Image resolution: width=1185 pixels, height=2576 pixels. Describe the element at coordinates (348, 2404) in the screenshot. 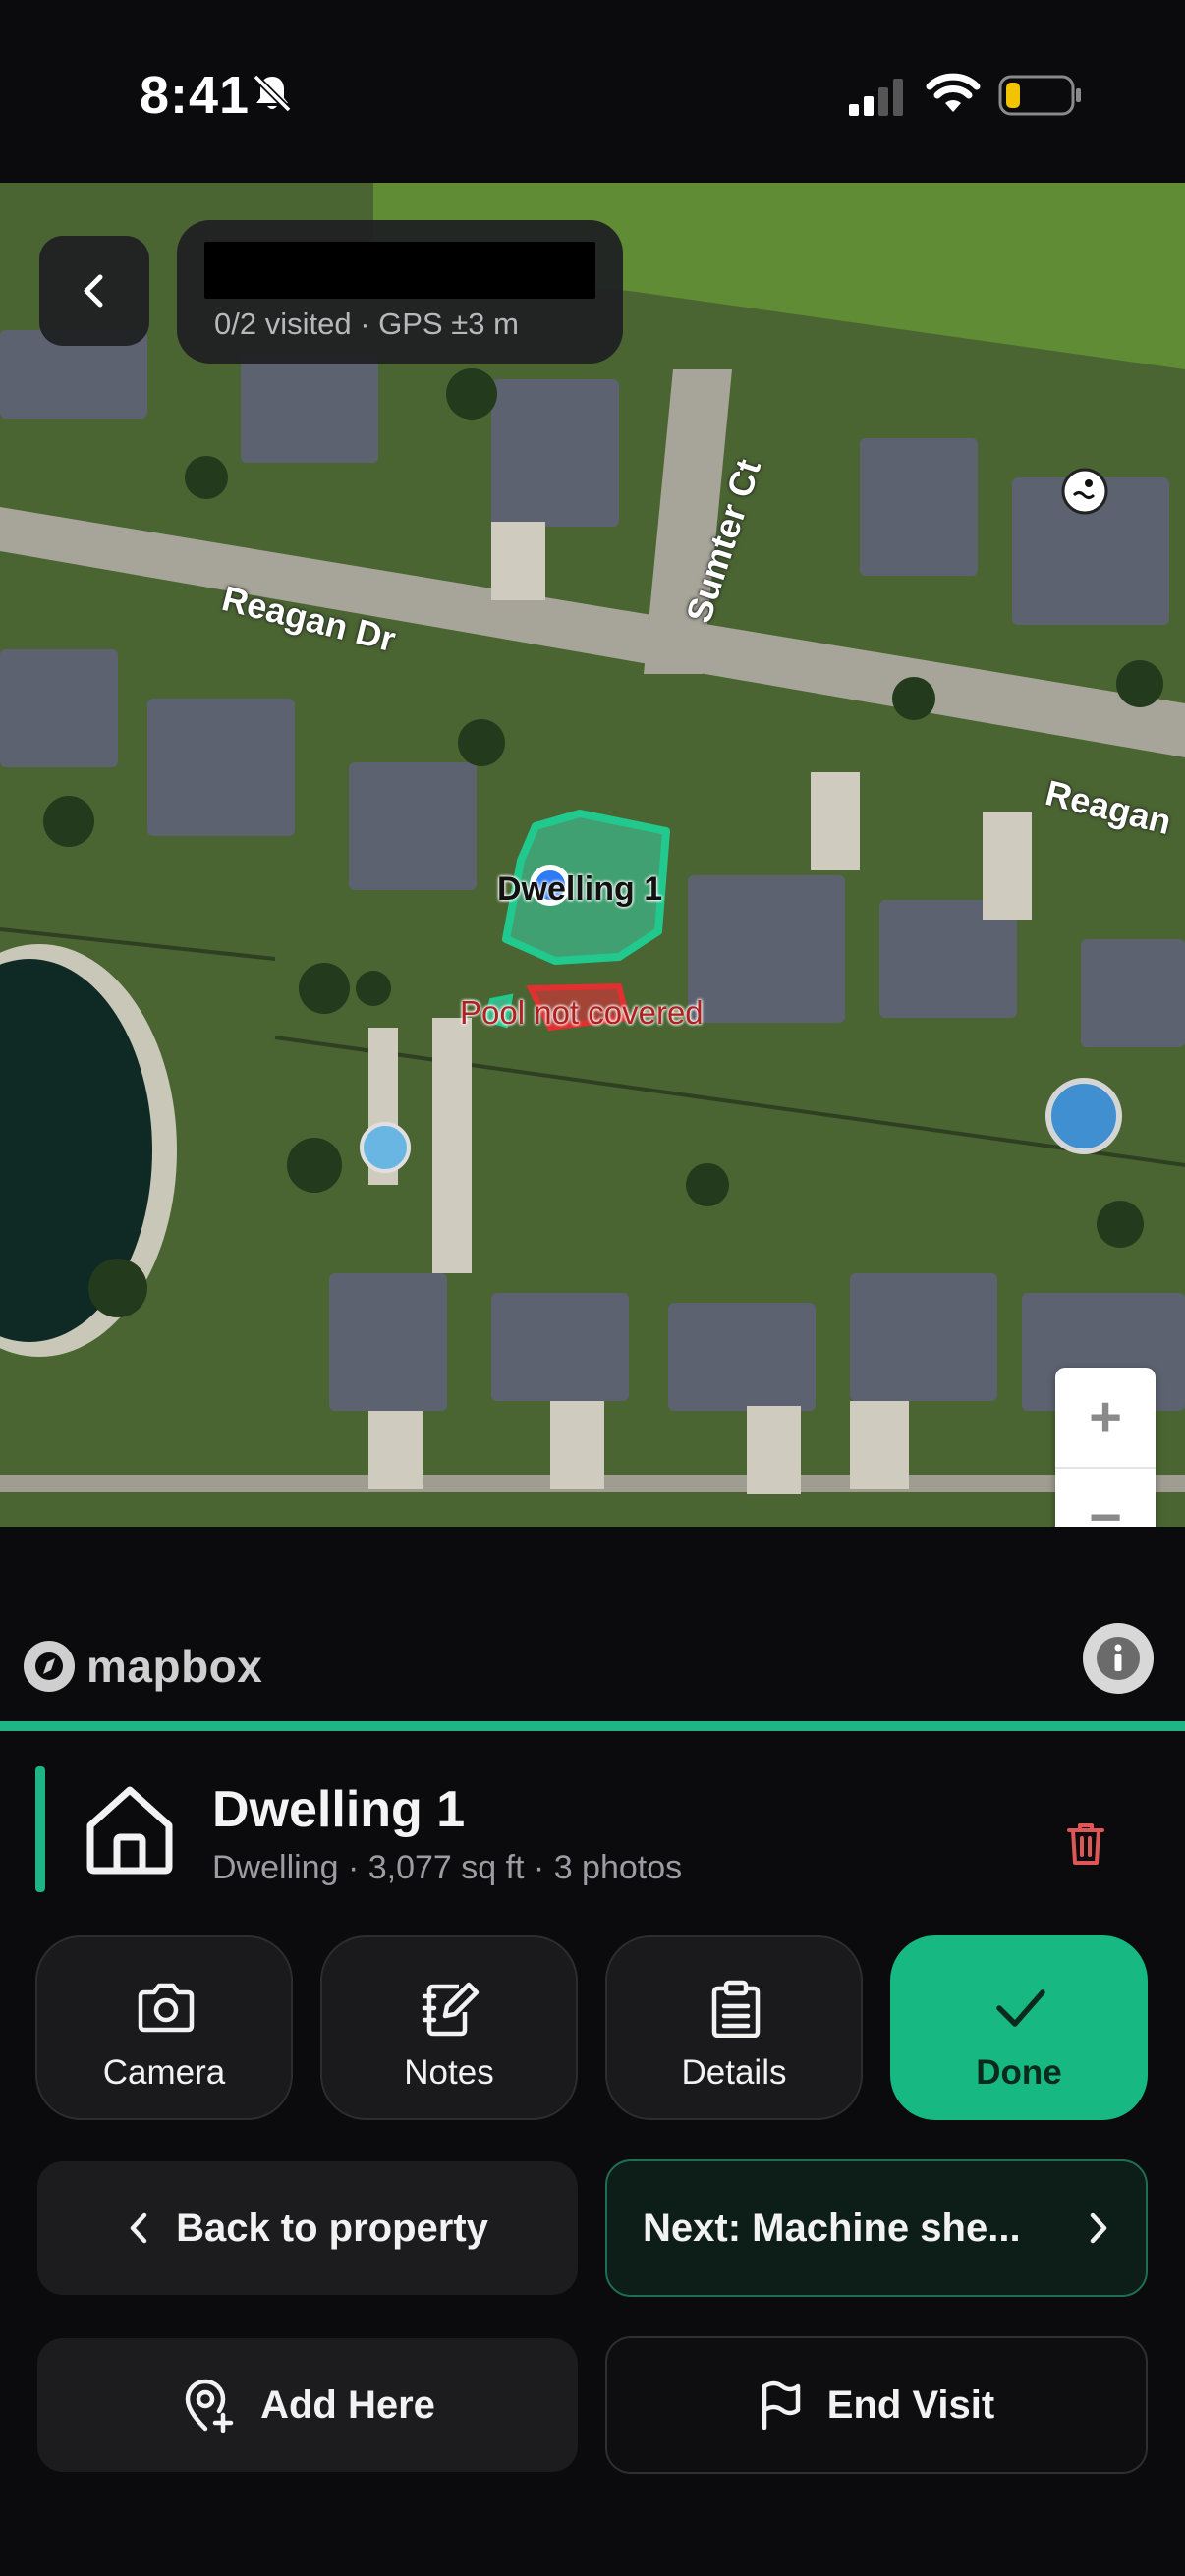

I see `add-here-label: Add Here` at that location.